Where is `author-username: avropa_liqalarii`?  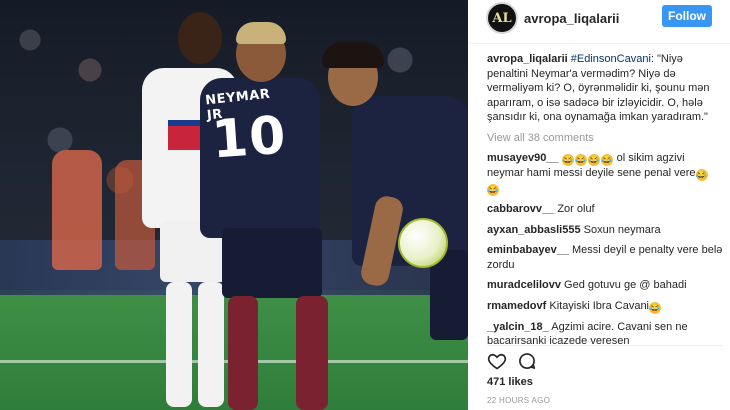 author-username: avropa_liqalarii is located at coordinates (571, 18).